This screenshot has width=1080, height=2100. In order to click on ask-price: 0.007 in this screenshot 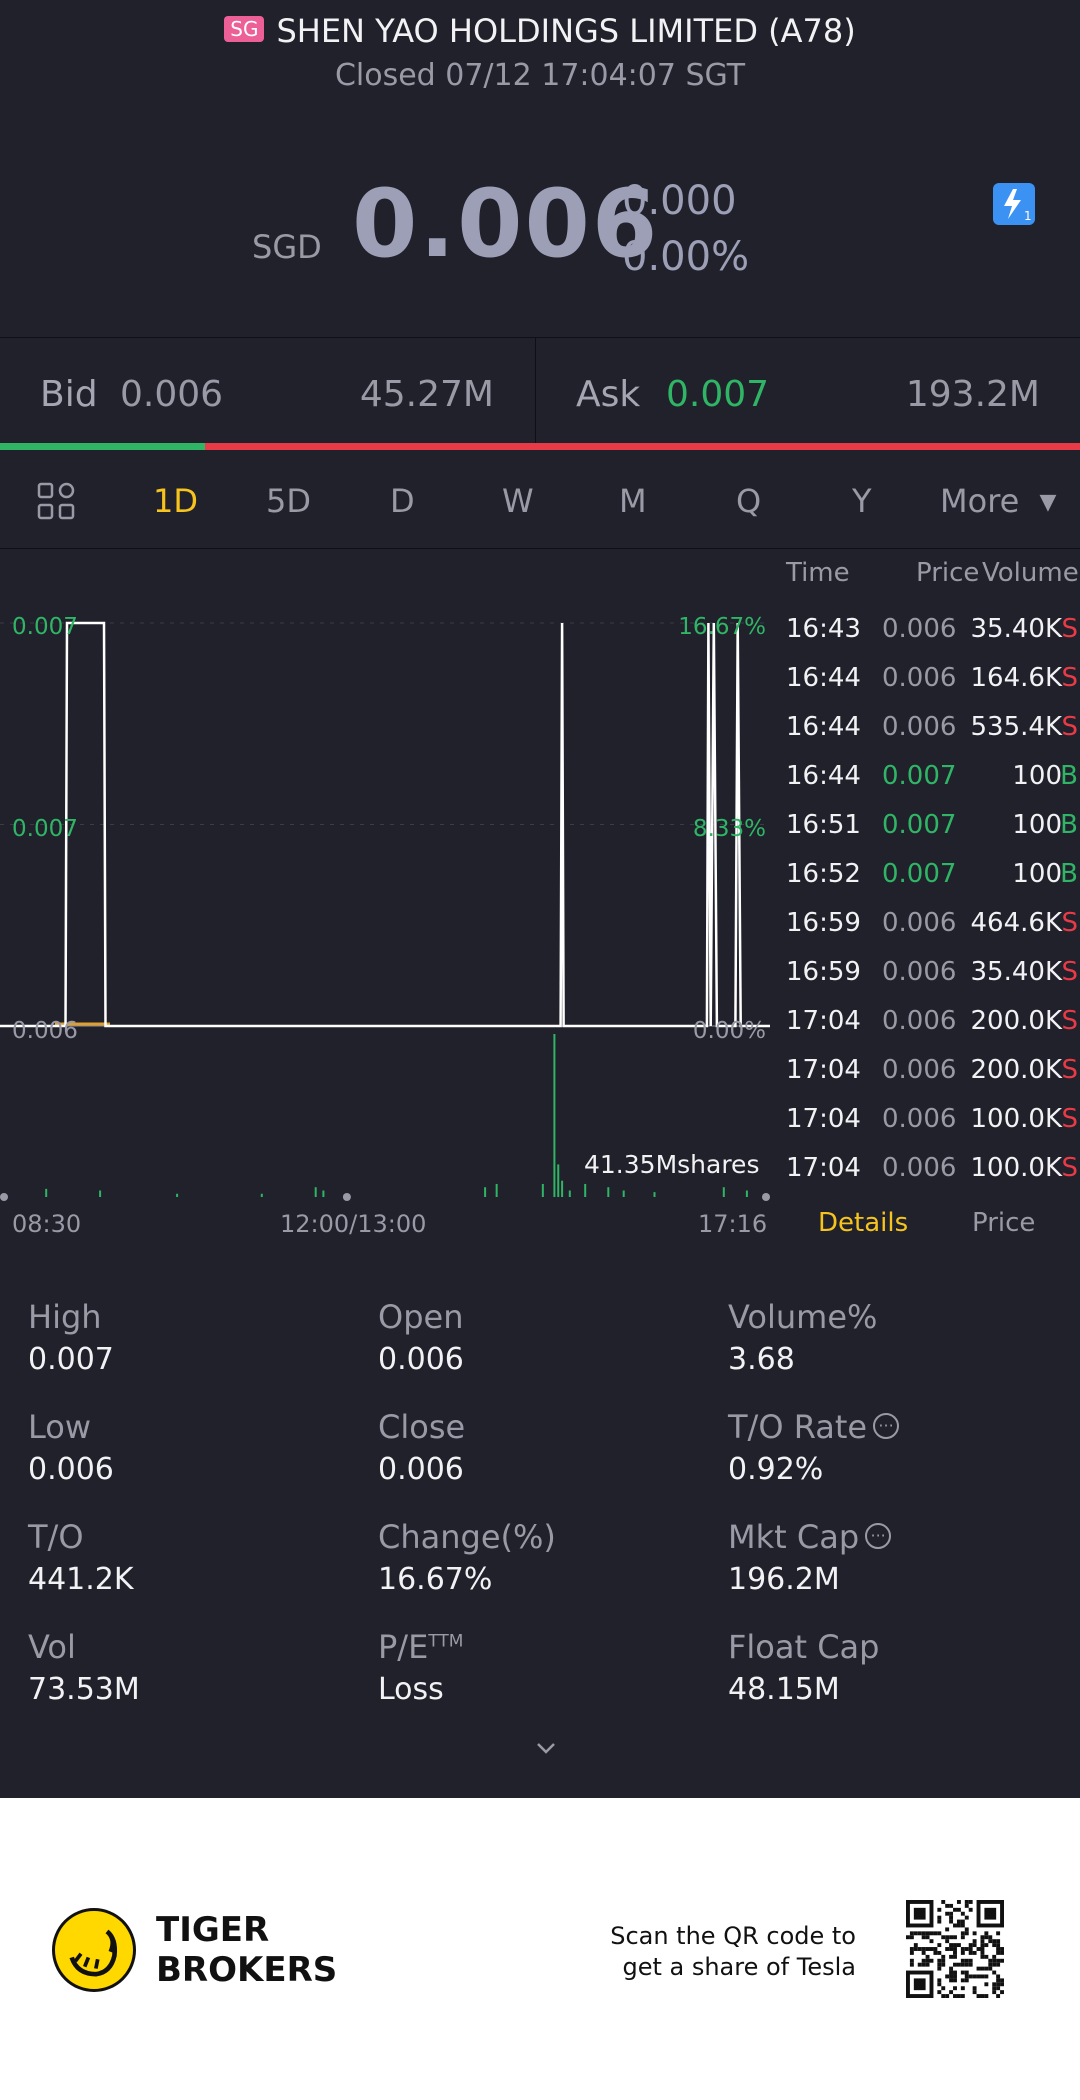, I will do `click(718, 394)`.